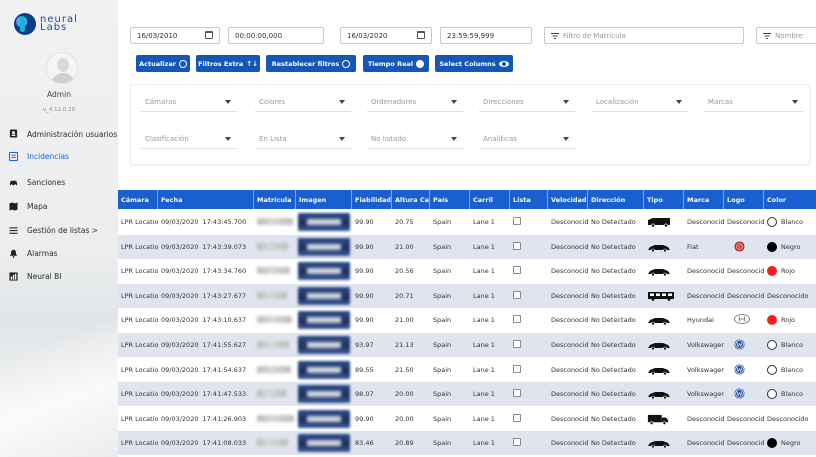 The image size is (816, 457). I want to click on column-header-lane: Carril, so click(490, 199).